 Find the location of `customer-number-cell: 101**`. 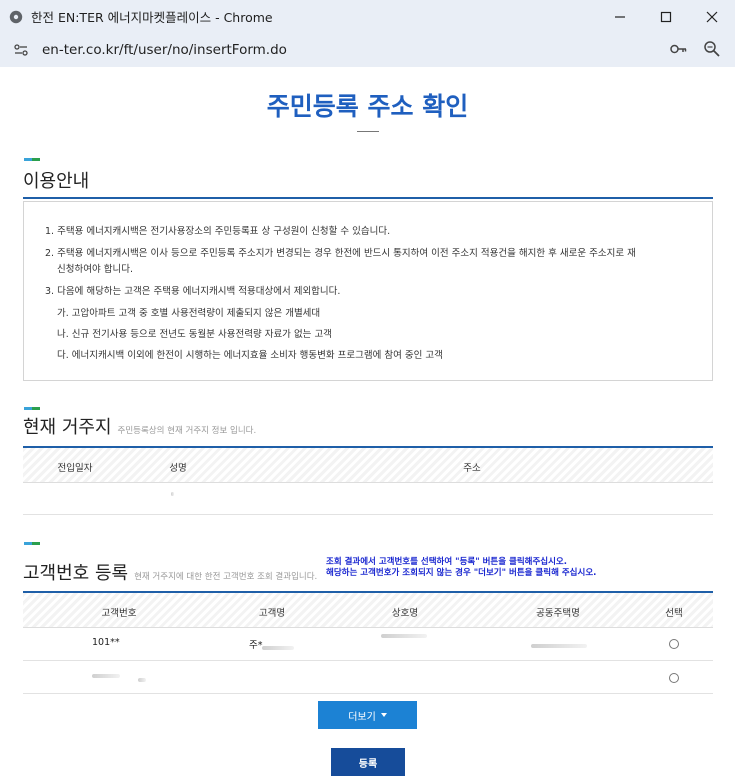

customer-number-cell: 101** is located at coordinates (106, 642).